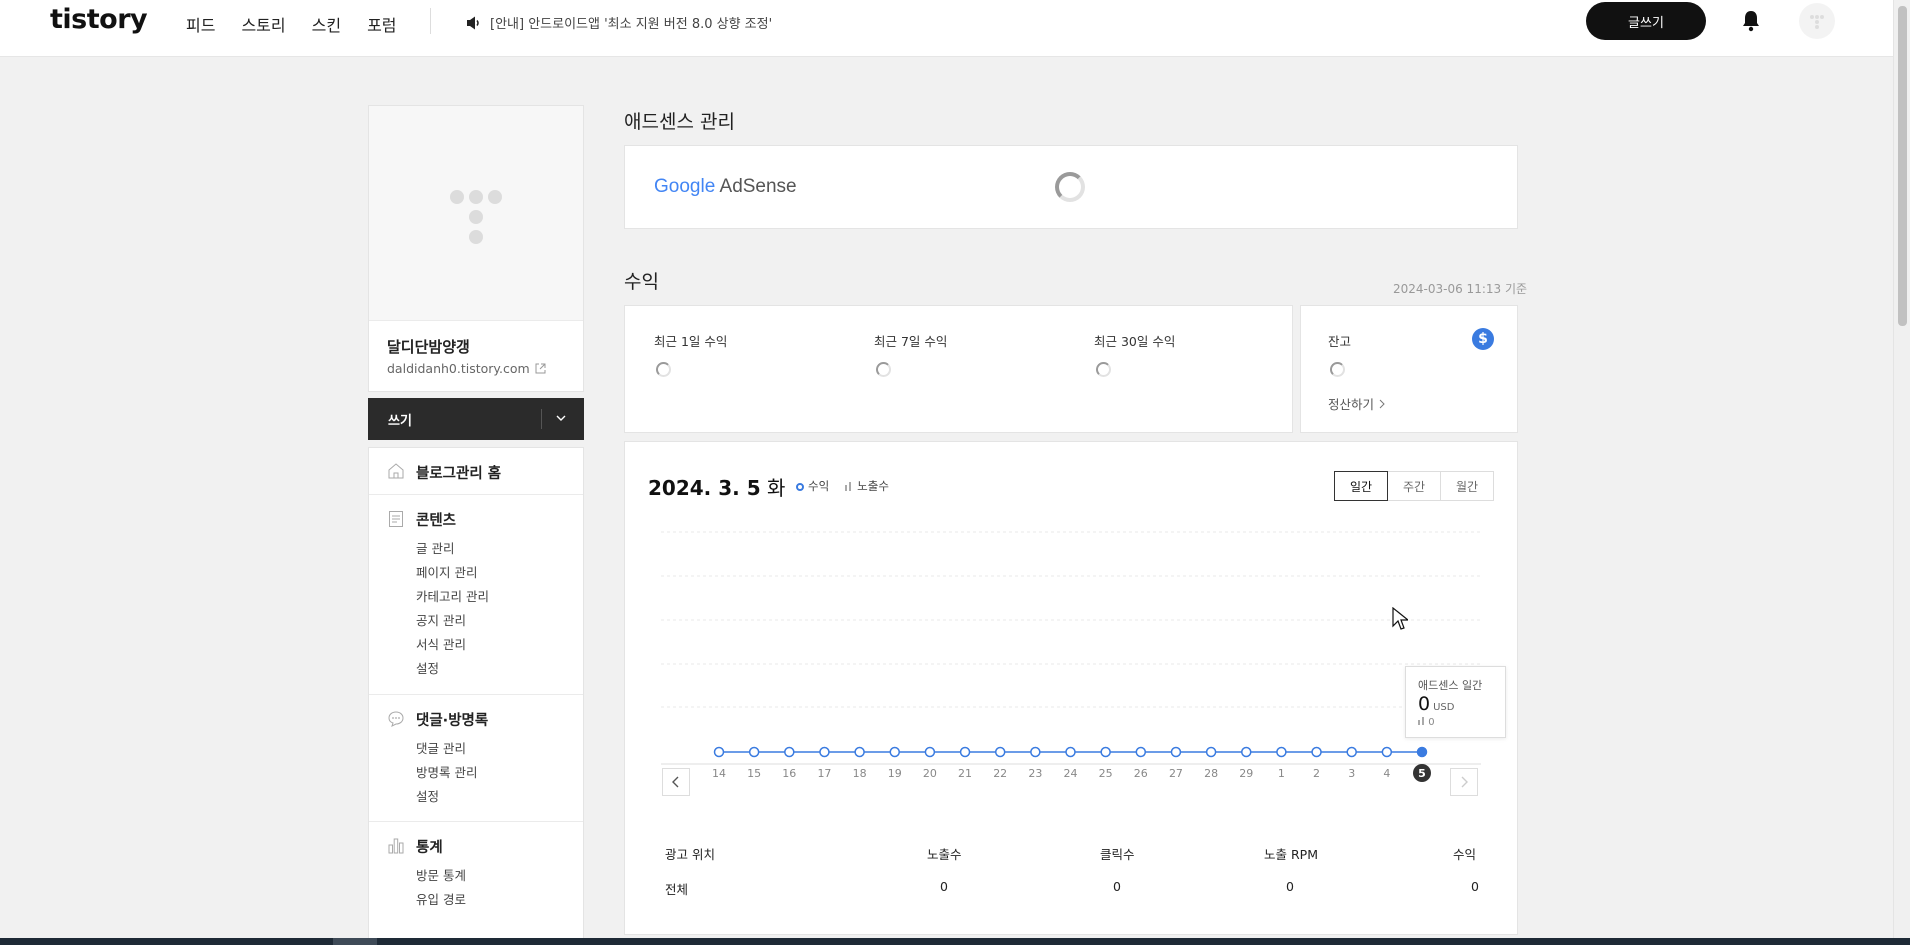 This screenshot has height=945, width=1910. What do you see at coordinates (452, 595) in the screenshot?
I see `sidebar-item-categories: 카테고리 관리` at bounding box center [452, 595].